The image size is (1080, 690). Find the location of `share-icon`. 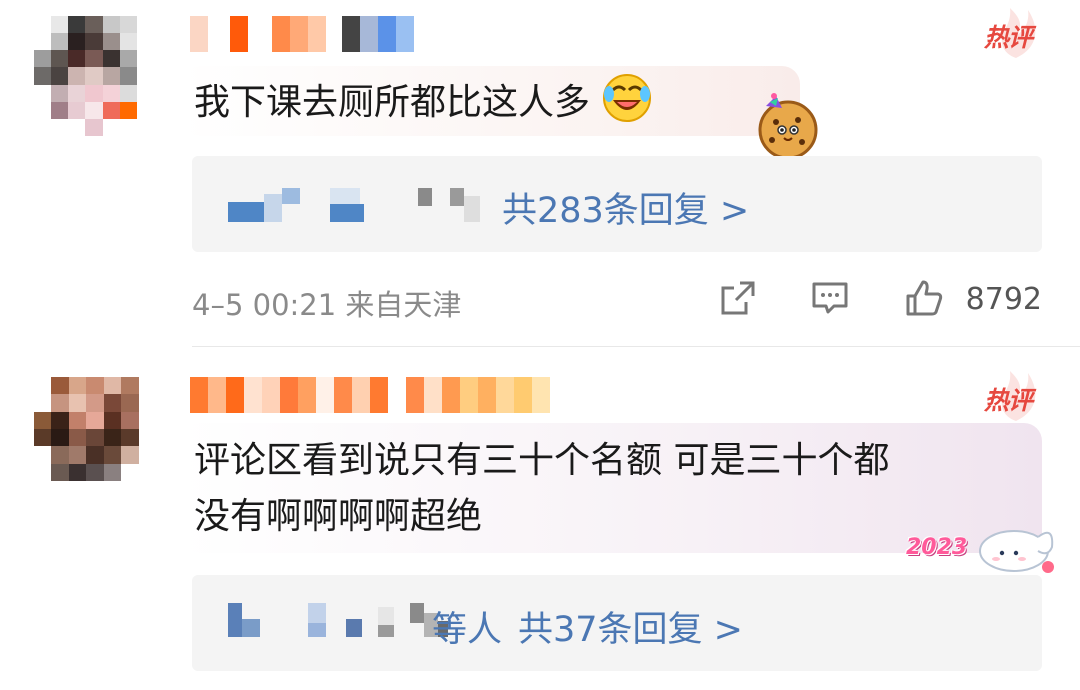

share-icon is located at coordinates (738, 298).